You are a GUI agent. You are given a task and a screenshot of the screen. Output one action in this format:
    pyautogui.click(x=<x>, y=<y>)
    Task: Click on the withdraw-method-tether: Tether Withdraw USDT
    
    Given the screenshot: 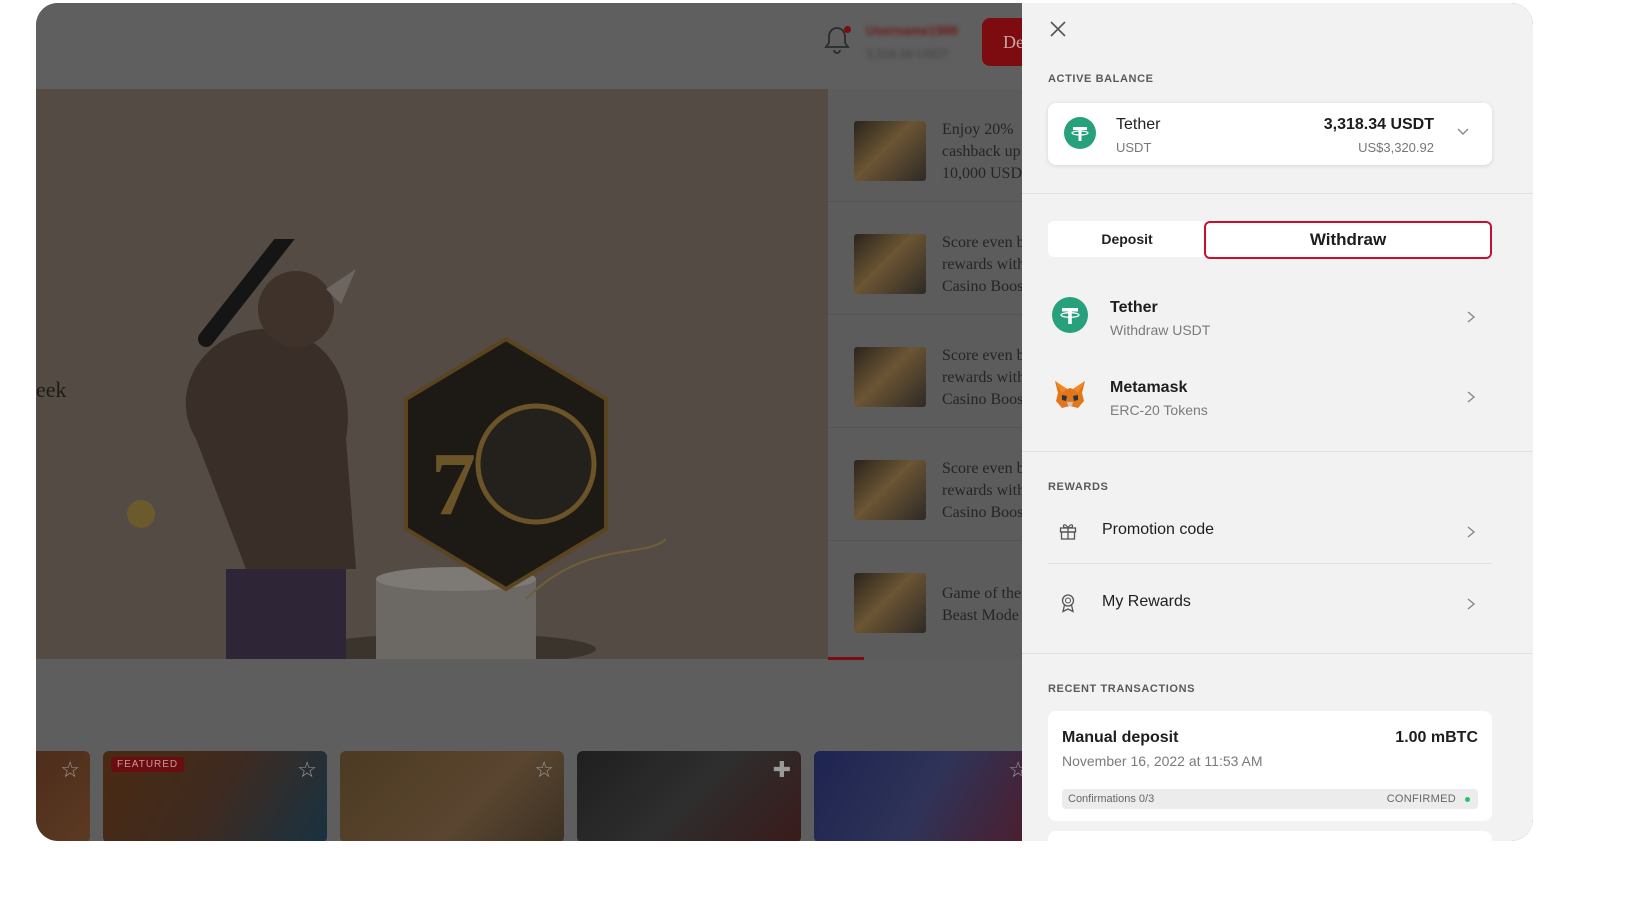 What is the action you would take?
    pyautogui.click(x=1270, y=323)
    